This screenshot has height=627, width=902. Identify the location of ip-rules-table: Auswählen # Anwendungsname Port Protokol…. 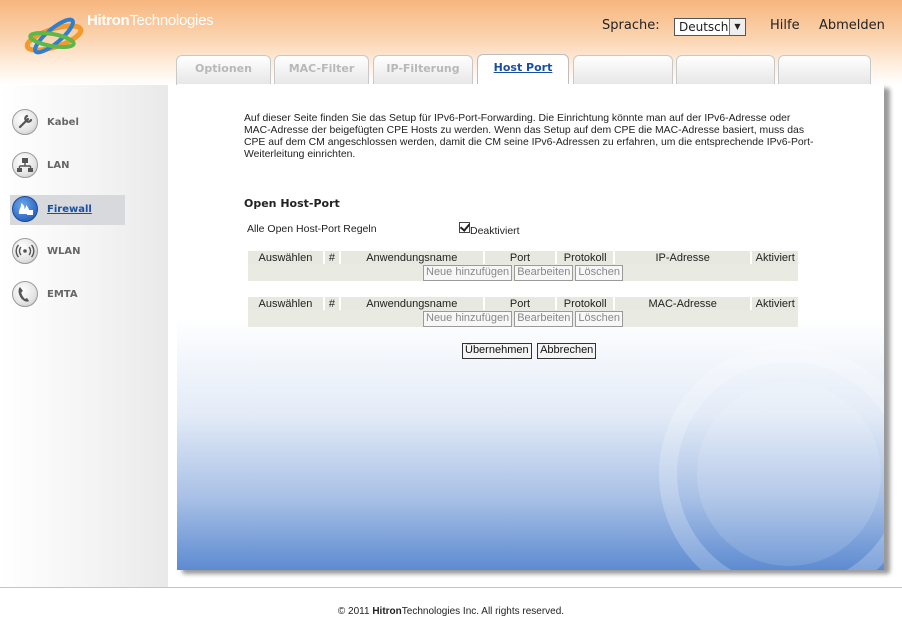
(523, 266).